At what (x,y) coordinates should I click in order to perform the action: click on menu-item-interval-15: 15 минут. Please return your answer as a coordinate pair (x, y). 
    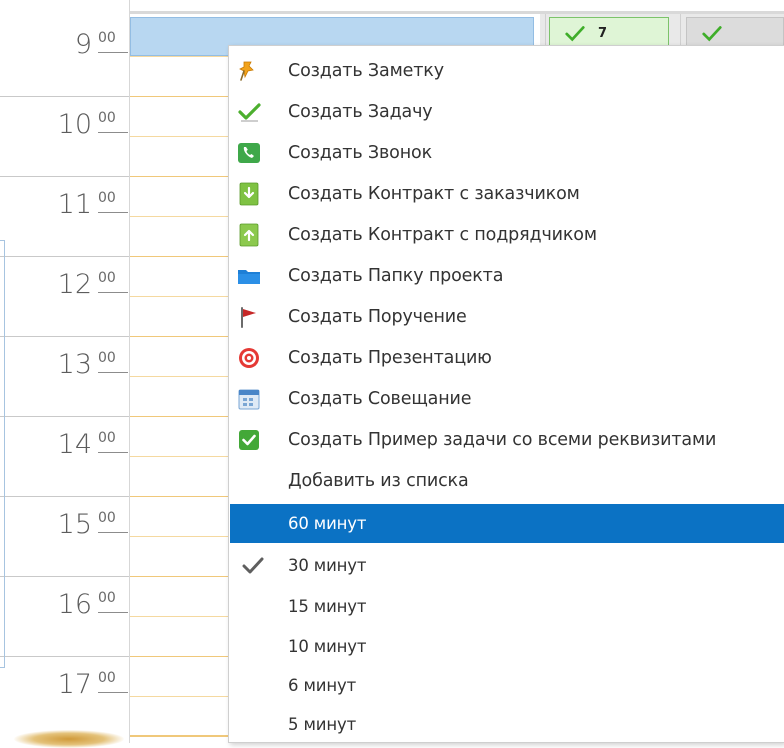
    Looking at the image, I should click on (506, 606).